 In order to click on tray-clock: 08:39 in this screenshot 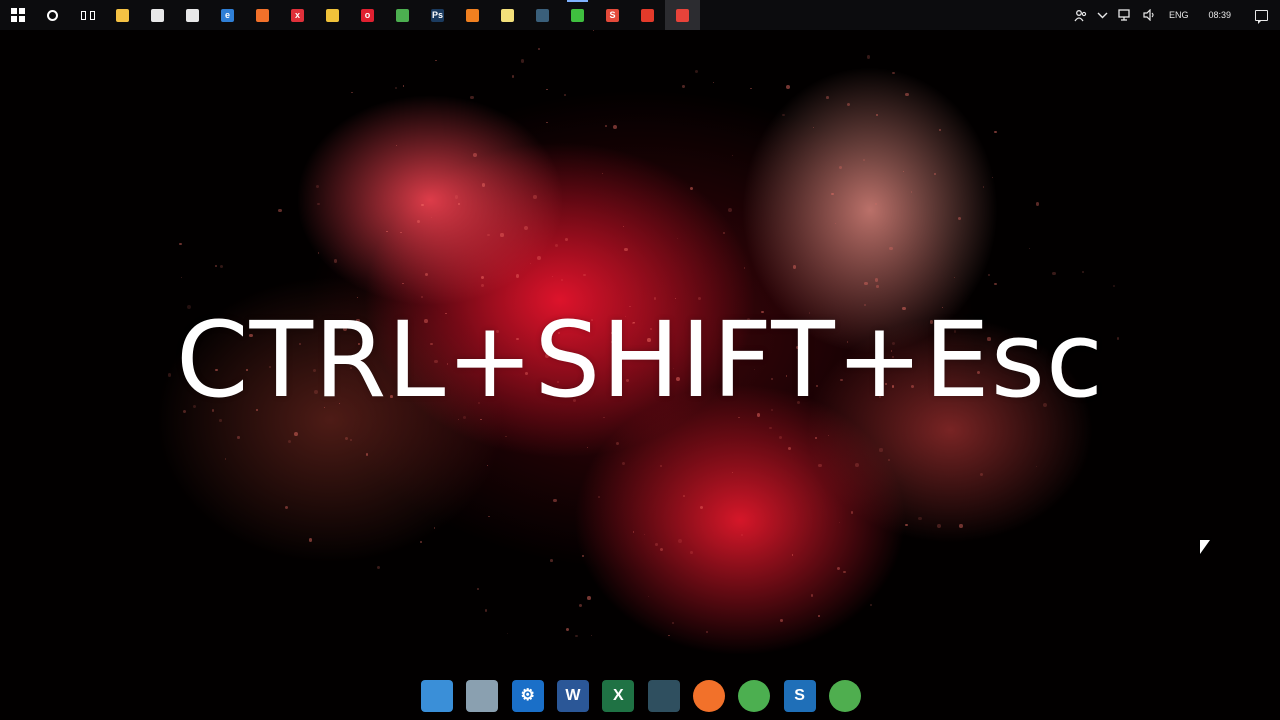, I will do `click(1219, 15)`.